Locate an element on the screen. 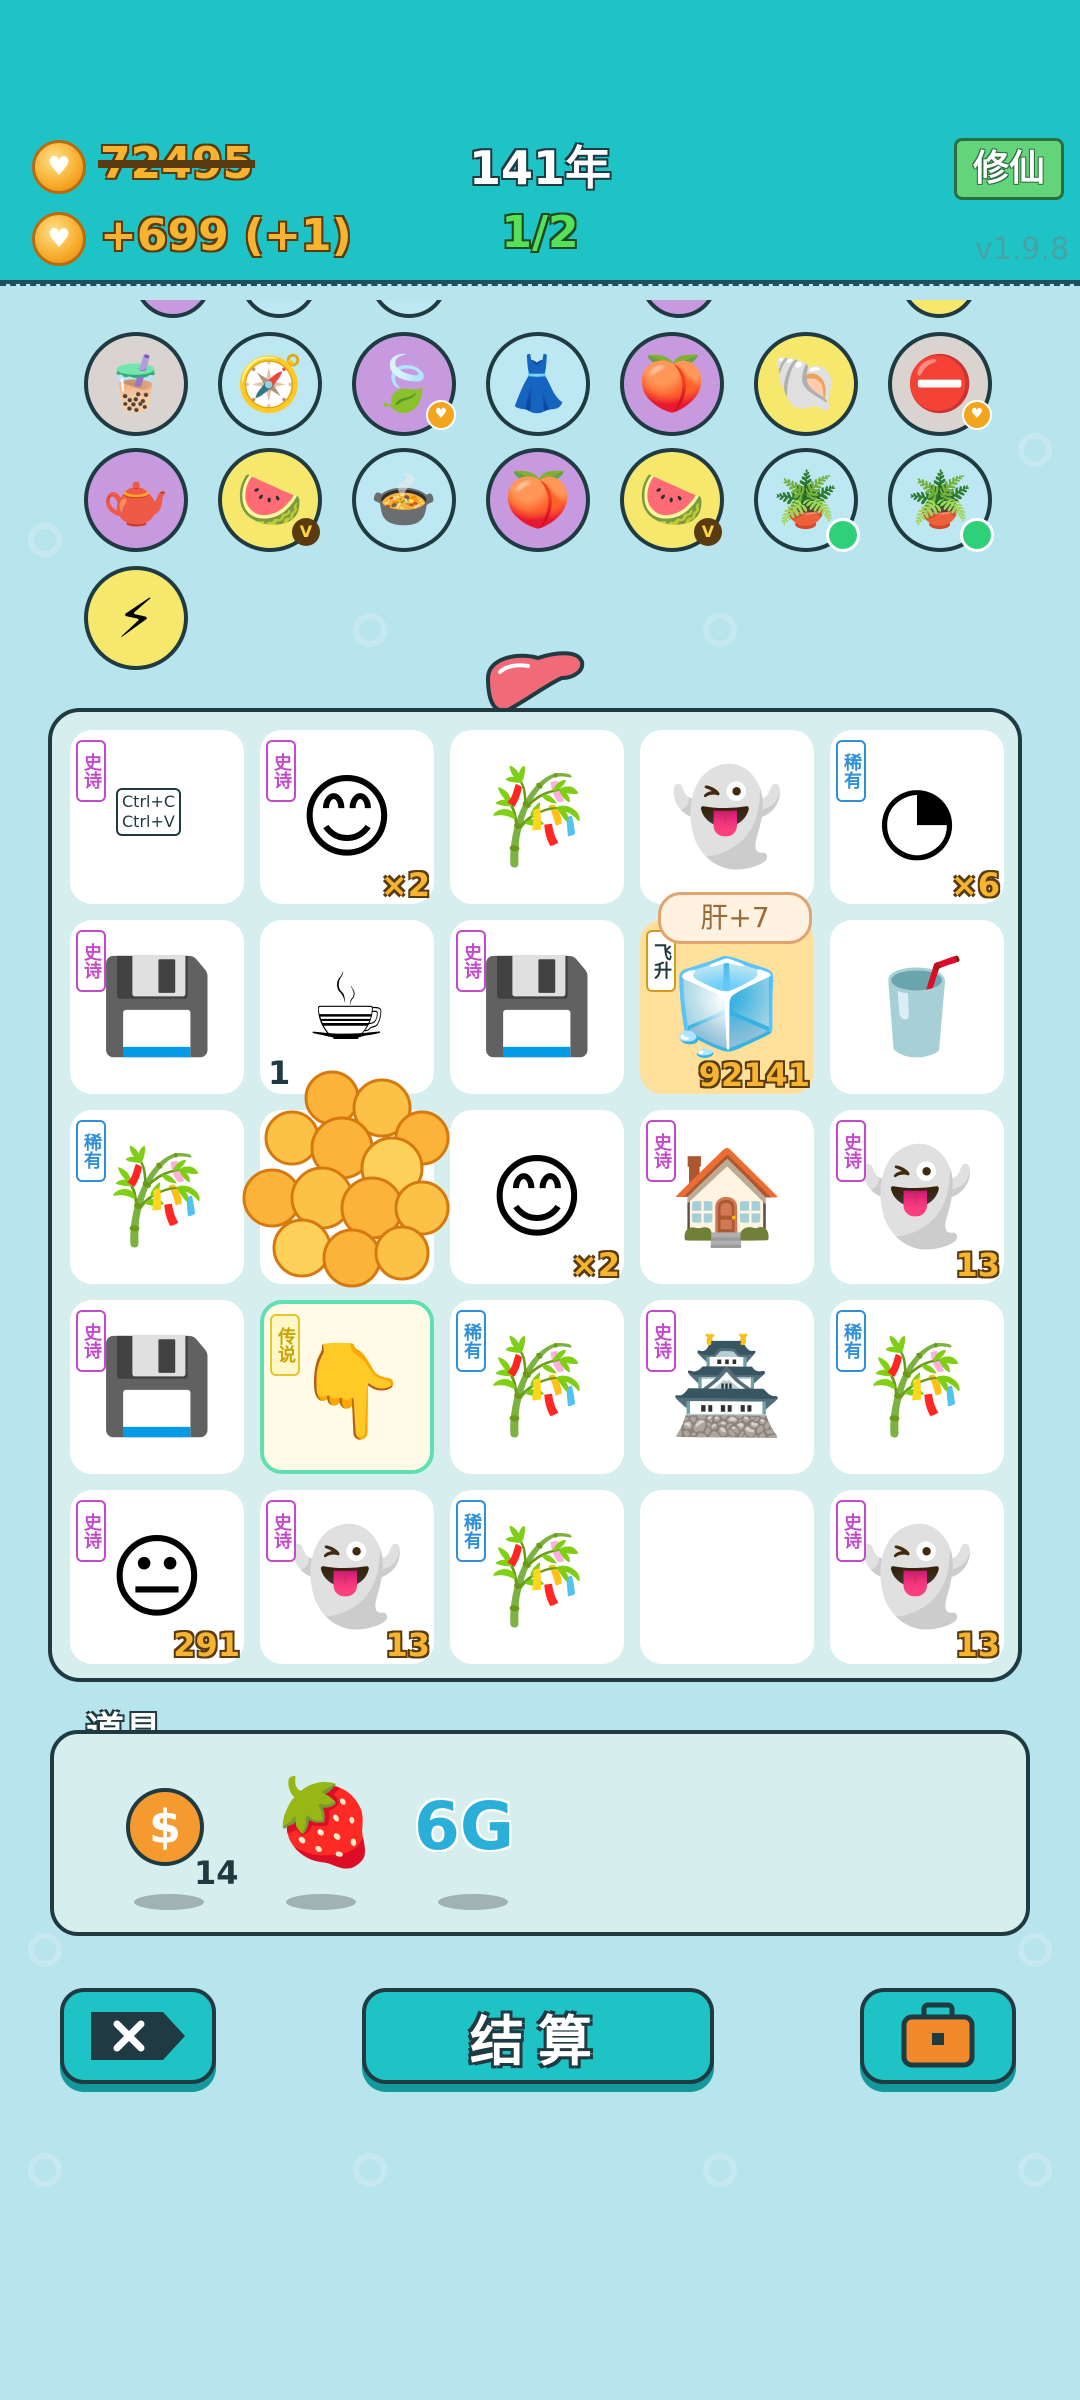 This screenshot has height=2400, width=1080. board-cell: 👇 传说 is located at coordinates (347, 1387).